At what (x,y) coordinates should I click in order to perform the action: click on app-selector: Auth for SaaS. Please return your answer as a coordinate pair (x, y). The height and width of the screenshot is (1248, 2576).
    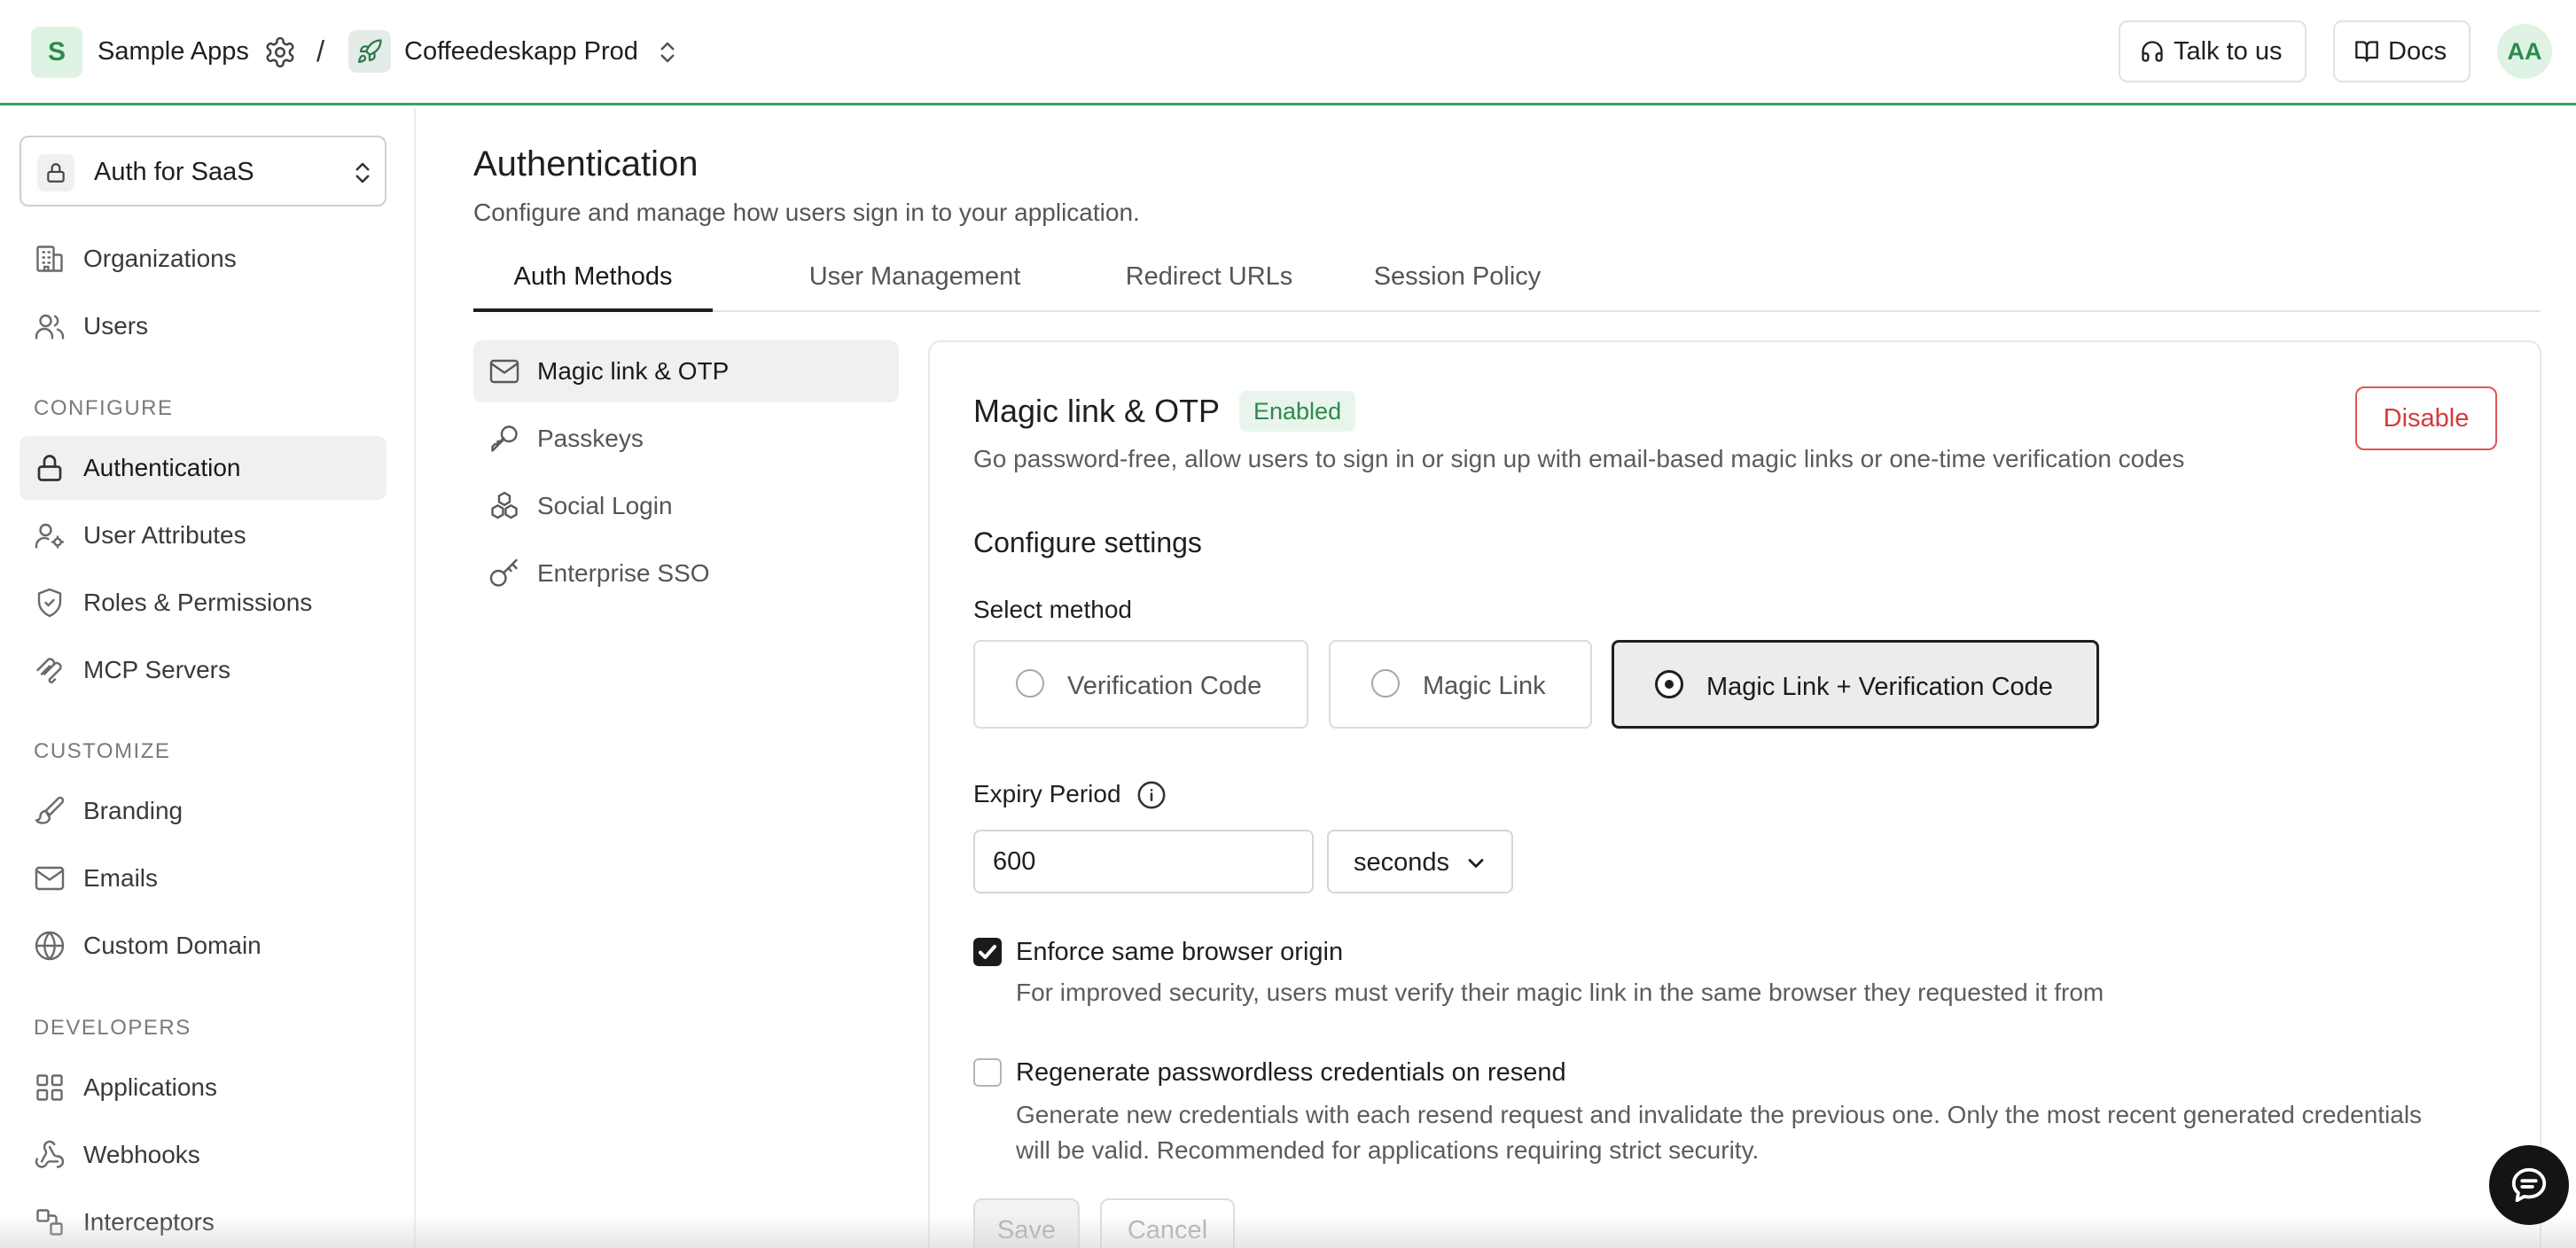
    Looking at the image, I should click on (203, 171).